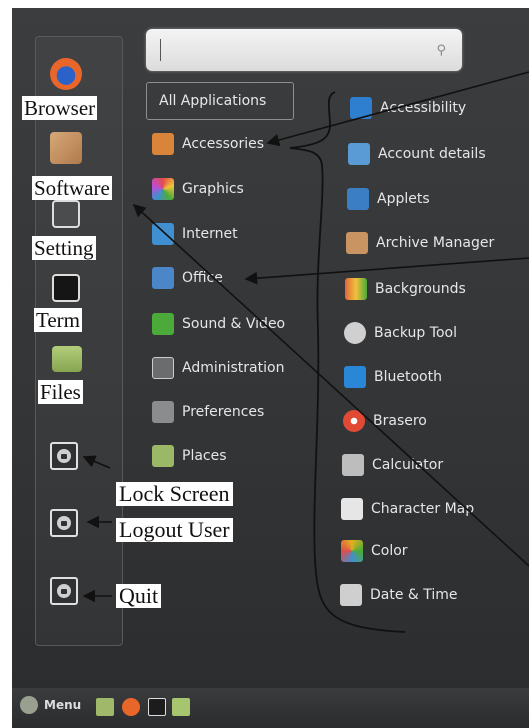 The height and width of the screenshot is (728, 529). What do you see at coordinates (96, 462) in the screenshot?
I see `annotation-arrow-lock` at bounding box center [96, 462].